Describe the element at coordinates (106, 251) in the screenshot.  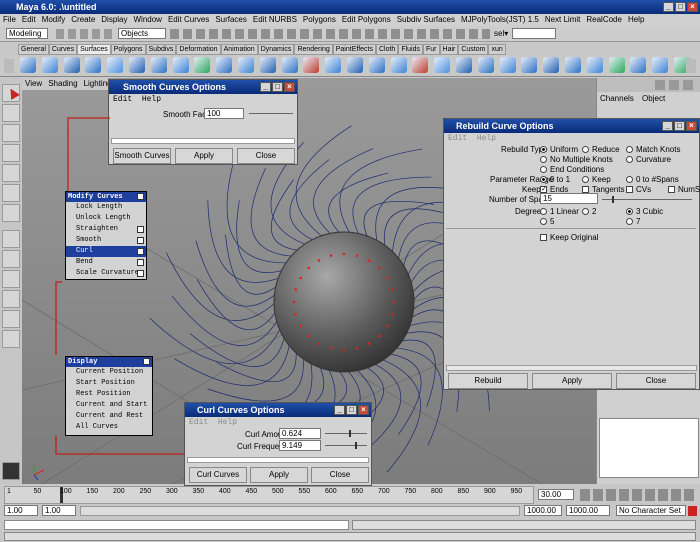
I see `menu-item-curl: Curl` at that location.